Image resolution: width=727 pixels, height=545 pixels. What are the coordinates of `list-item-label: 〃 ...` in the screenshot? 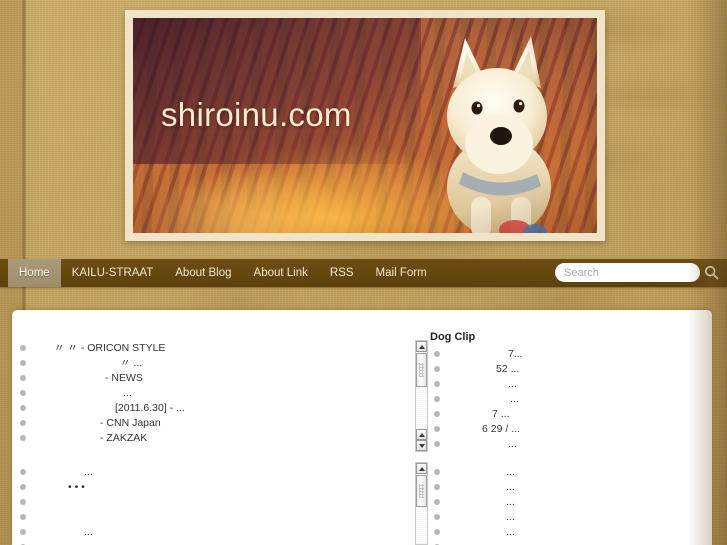 It's located at (131, 363).